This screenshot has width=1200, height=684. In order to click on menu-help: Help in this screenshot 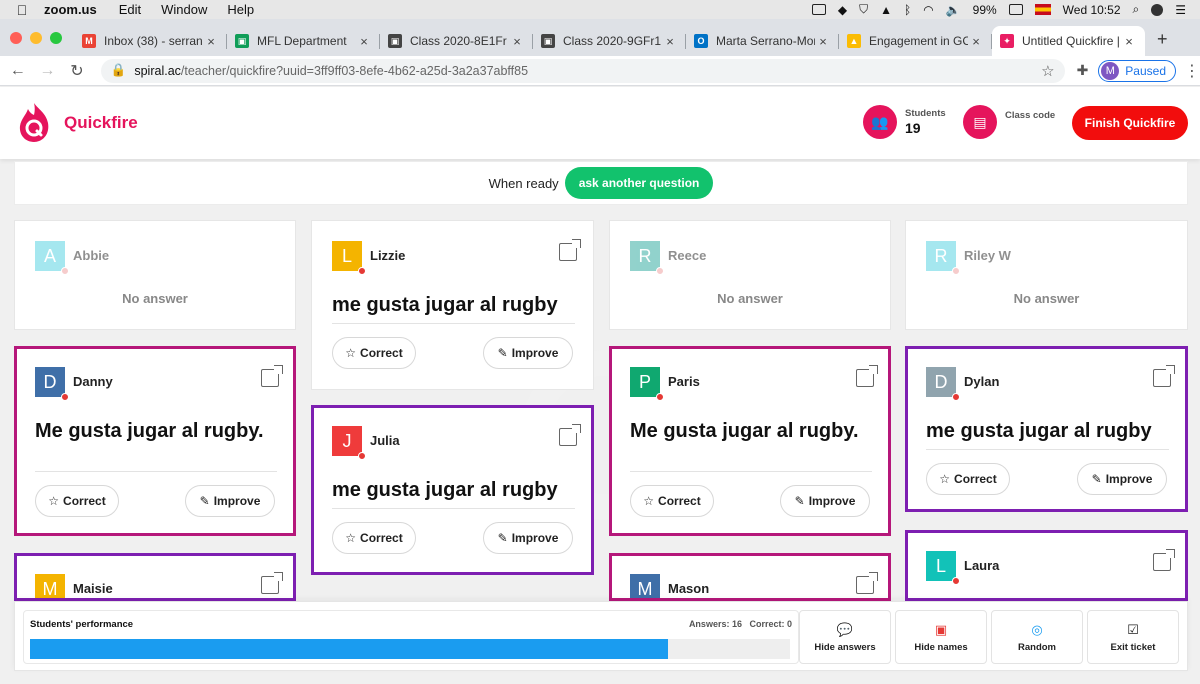, I will do `click(240, 9)`.